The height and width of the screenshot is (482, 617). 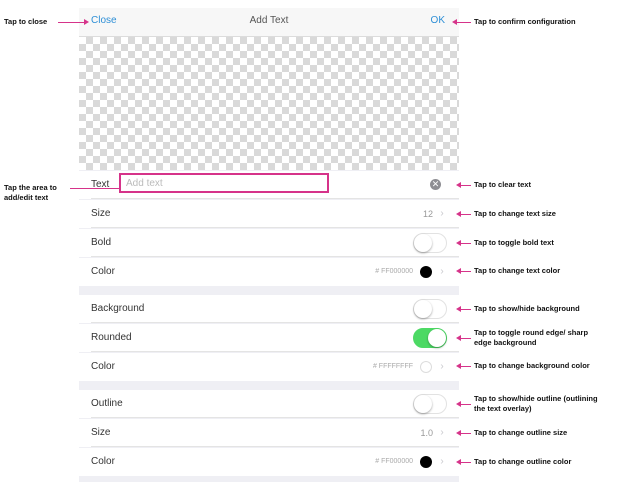 What do you see at coordinates (101, 242) in the screenshot?
I see `bold-label: Bold` at bounding box center [101, 242].